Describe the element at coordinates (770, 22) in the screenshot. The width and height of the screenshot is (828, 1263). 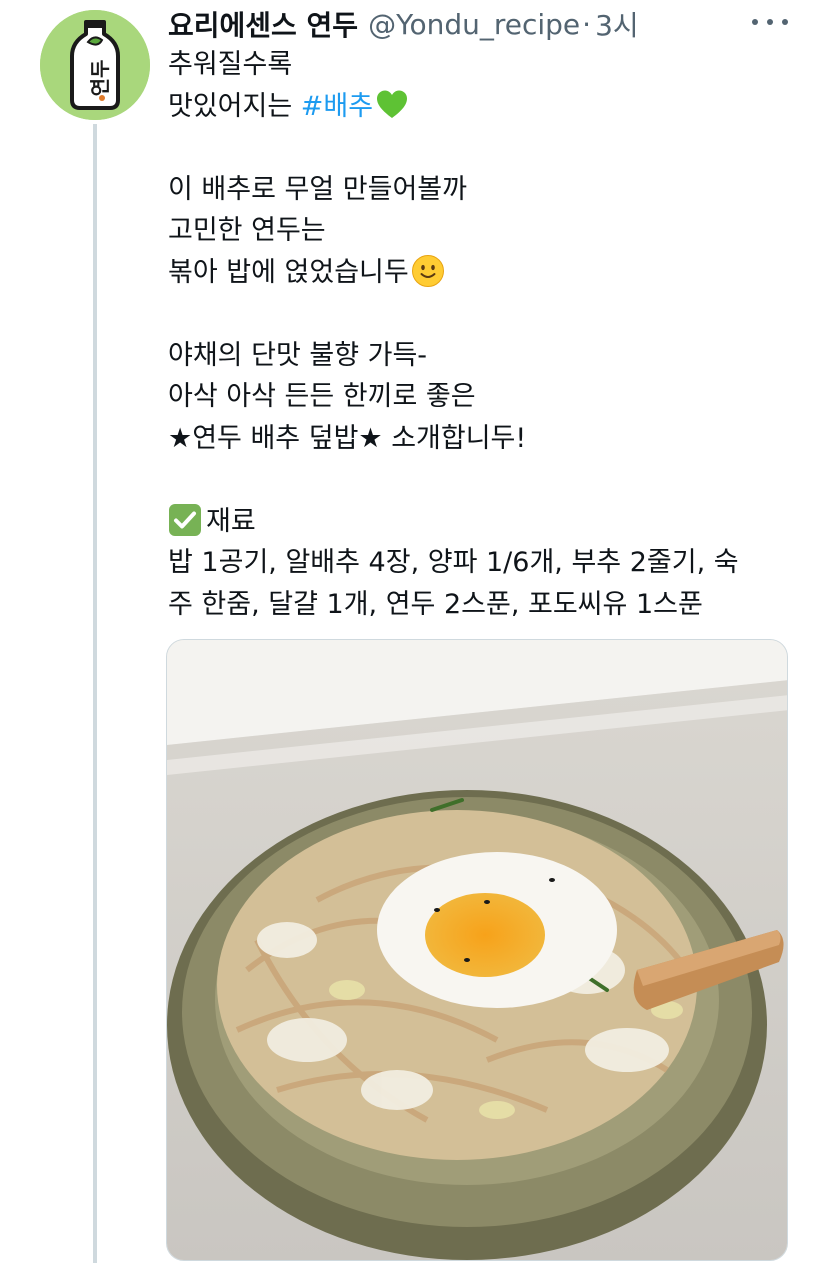
I see `more-options-icon` at that location.